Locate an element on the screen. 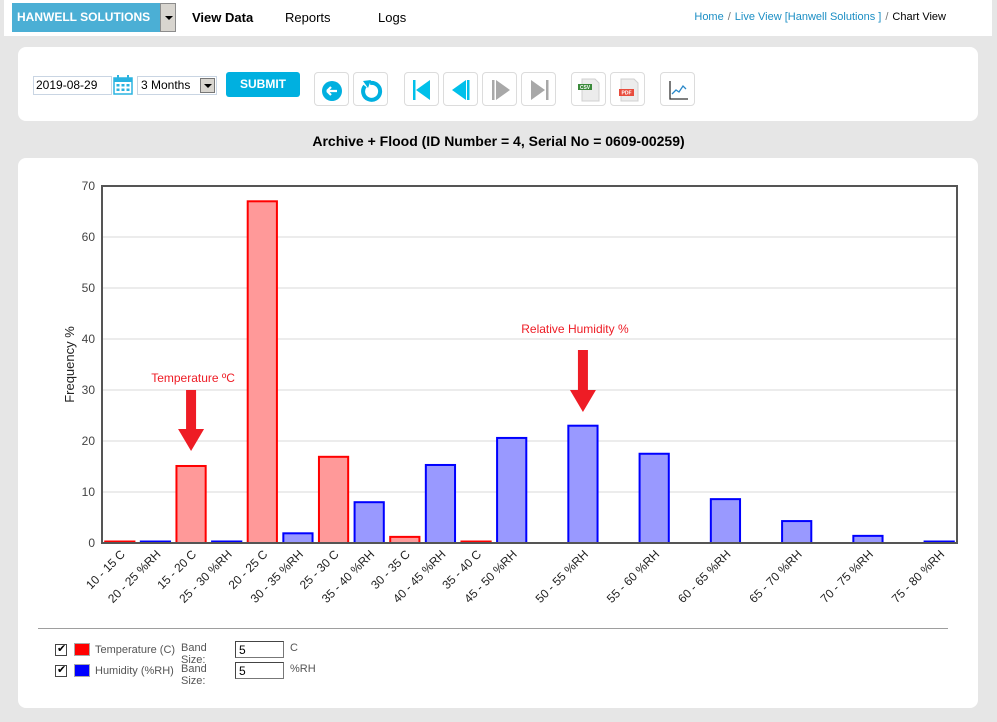 This screenshot has width=997, height=722. back-circle-icon is located at coordinates (332, 91).